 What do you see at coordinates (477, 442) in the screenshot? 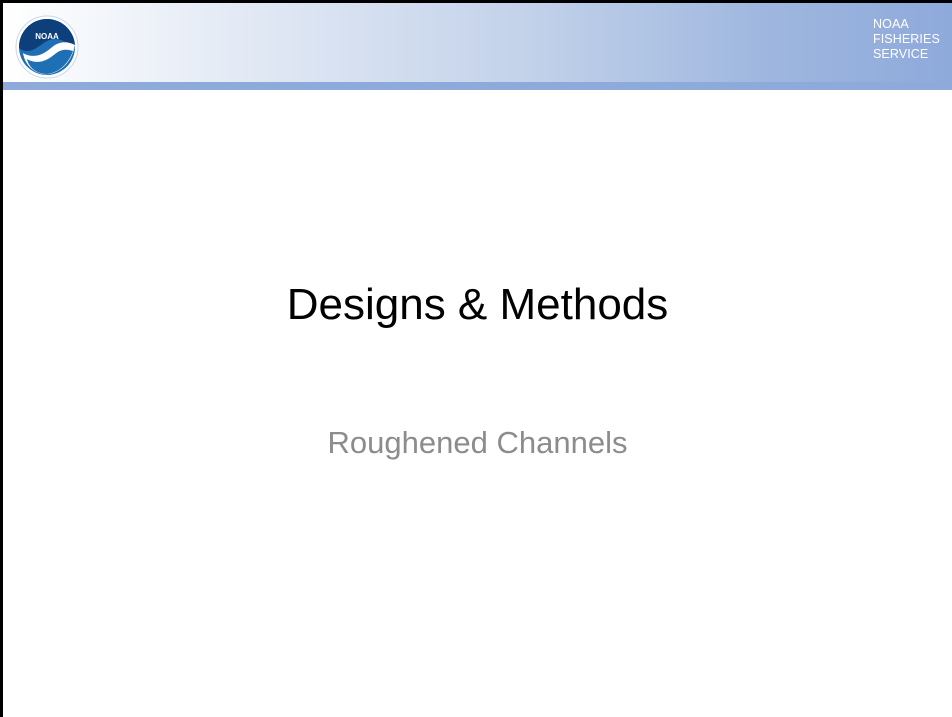
I see `slide-subtitle: Roughened Channels` at bounding box center [477, 442].